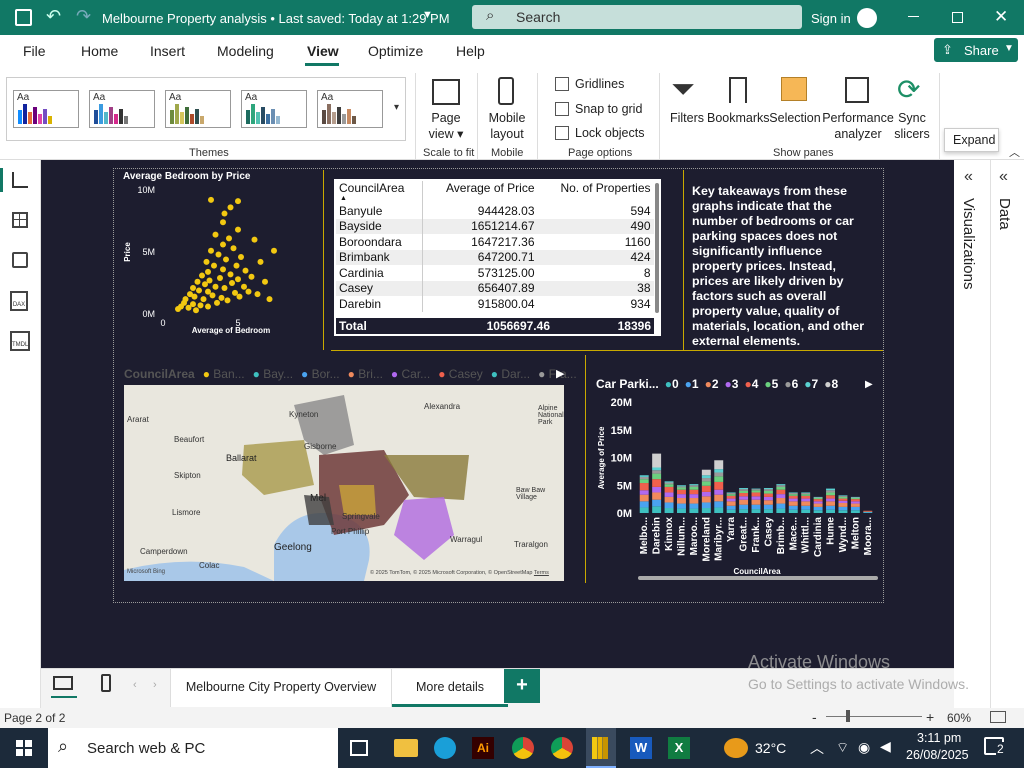 The image size is (1024, 768). Describe the element at coordinates (523, 748) in the screenshot. I see `chrome-icon` at that location.